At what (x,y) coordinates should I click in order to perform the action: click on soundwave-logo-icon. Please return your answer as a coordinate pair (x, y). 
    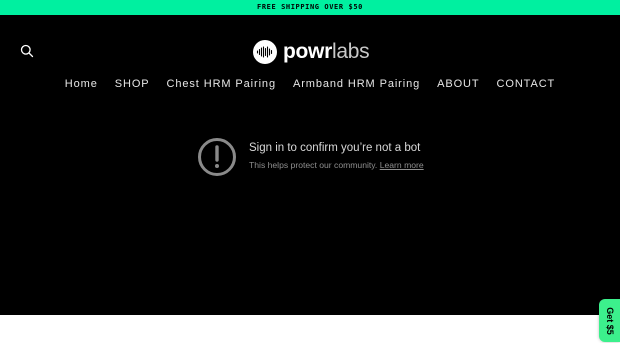
    Looking at the image, I should click on (265, 52).